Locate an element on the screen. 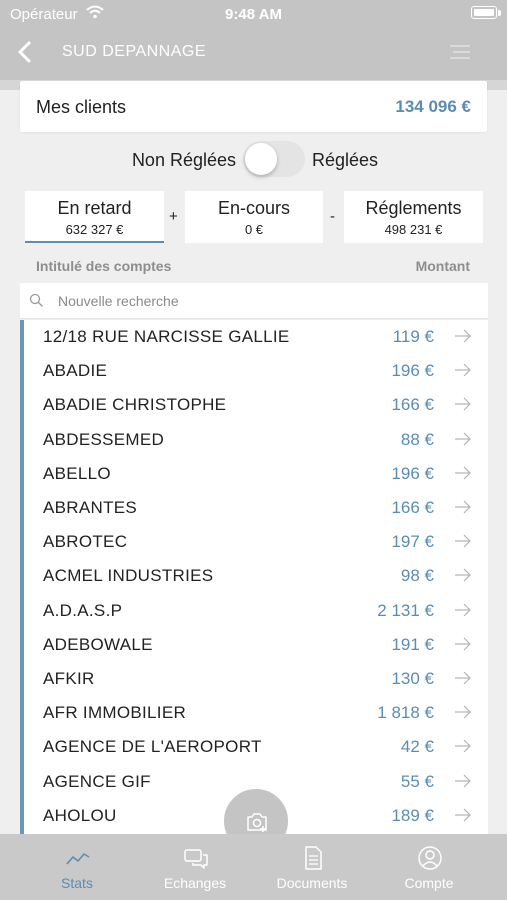  account-name: ABADIE CHRISTOPHE is located at coordinates (135, 405).